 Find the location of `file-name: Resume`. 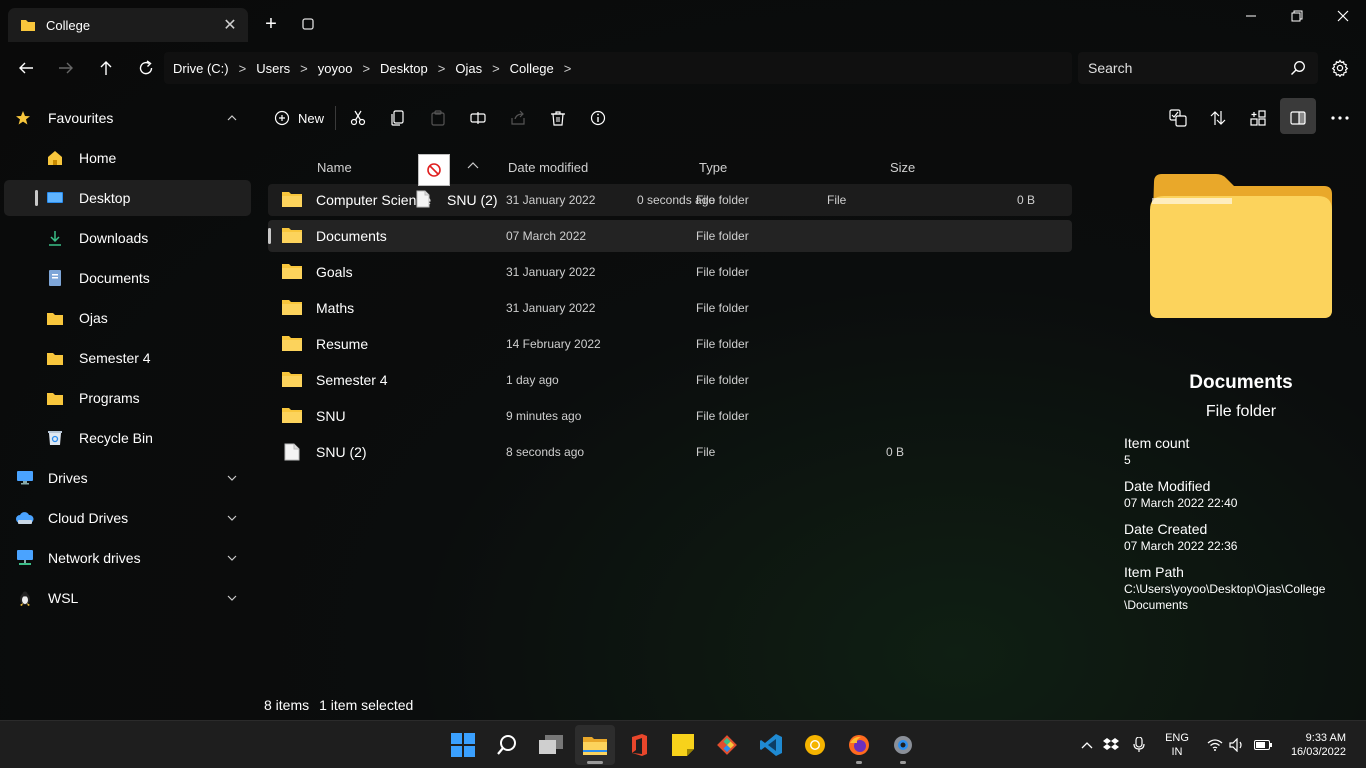

file-name: Resume is located at coordinates (342, 344).